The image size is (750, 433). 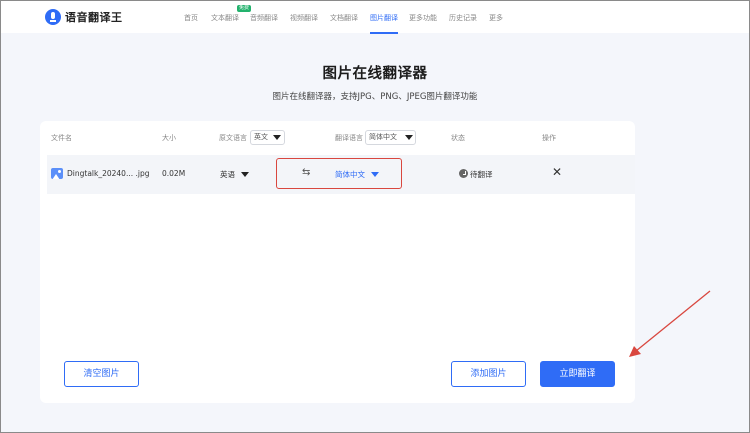 What do you see at coordinates (233, 138) in the screenshot?
I see `header-source-lang: 原文语言` at bounding box center [233, 138].